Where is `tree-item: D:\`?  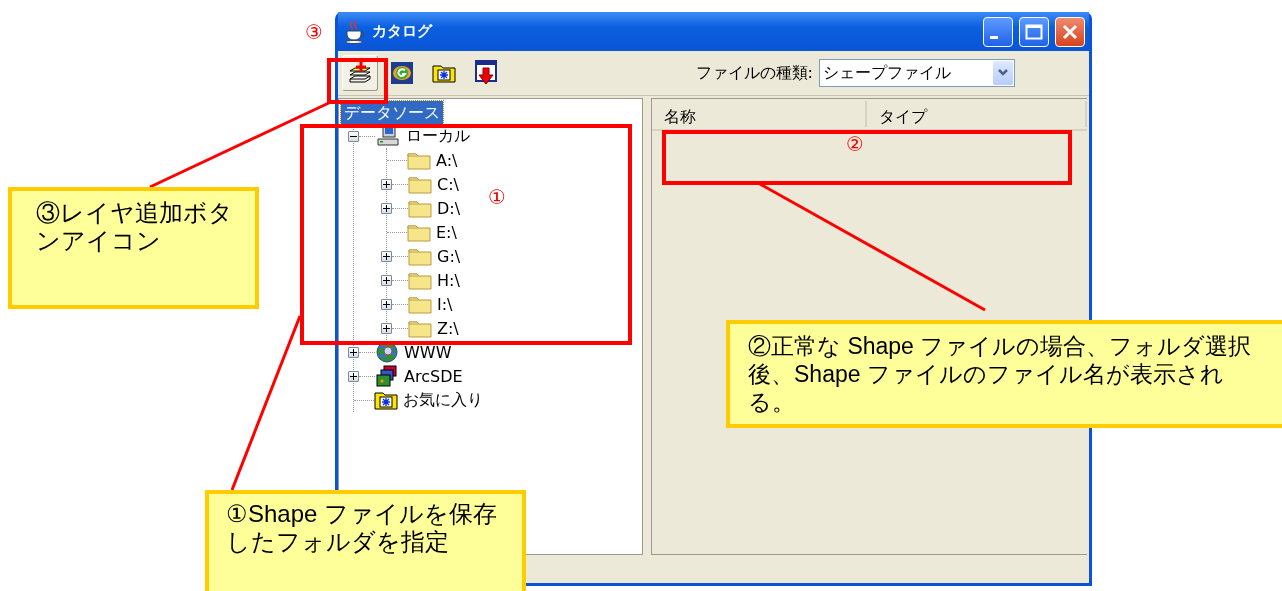 tree-item: D:\ is located at coordinates (449, 208).